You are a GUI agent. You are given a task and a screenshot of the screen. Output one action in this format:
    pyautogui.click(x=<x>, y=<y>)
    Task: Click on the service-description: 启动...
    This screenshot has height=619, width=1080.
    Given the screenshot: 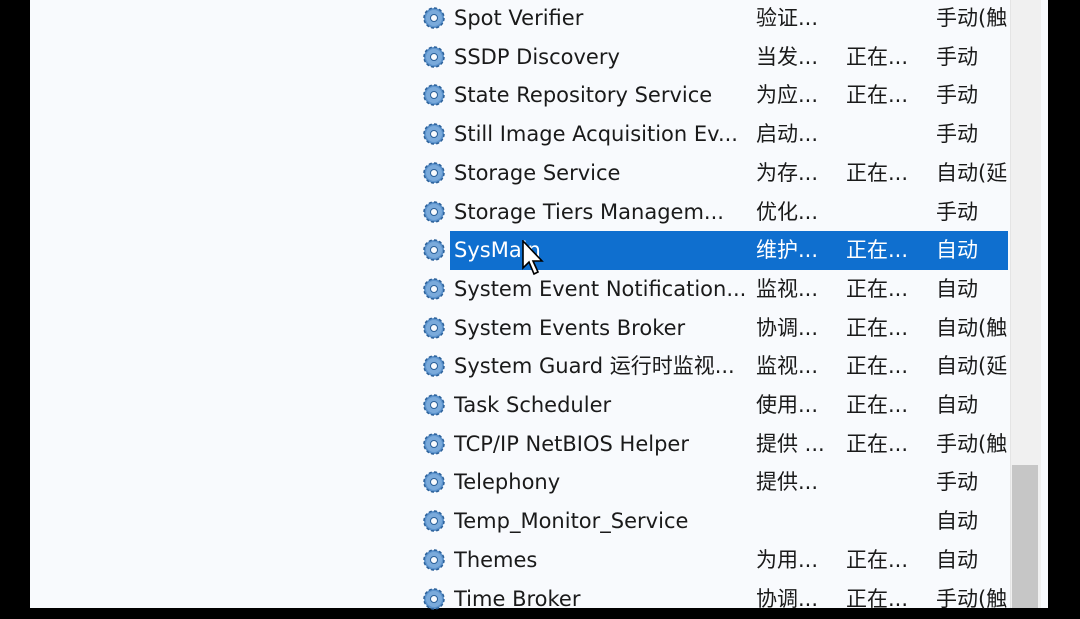 What is the action you would take?
    pyautogui.click(x=787, y=134)
    